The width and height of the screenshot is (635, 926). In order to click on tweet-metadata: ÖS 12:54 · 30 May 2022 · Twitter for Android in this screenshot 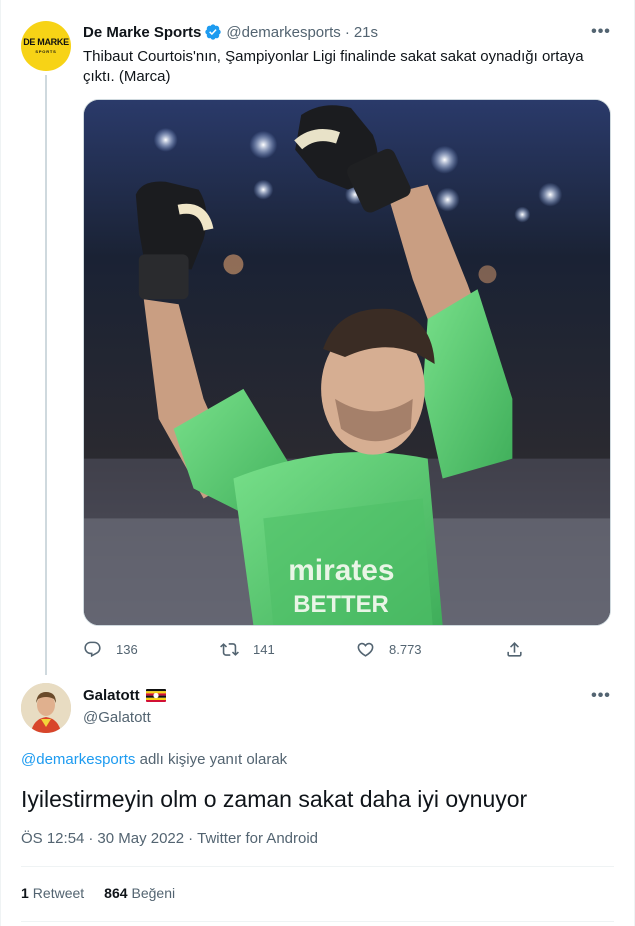, I will do `click(169, 838)`.